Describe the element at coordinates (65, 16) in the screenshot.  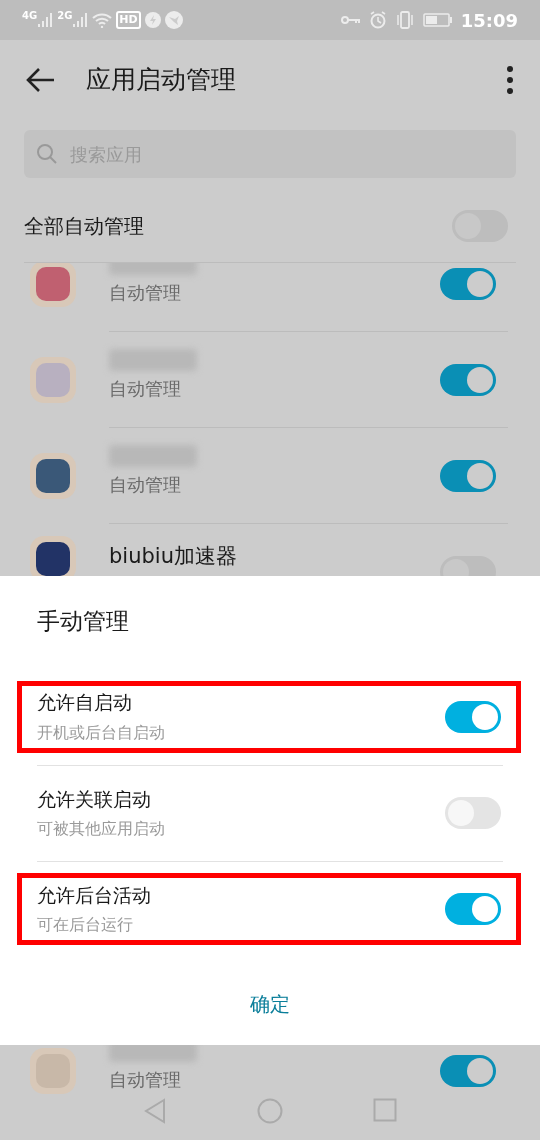
I see `network-label: 2G` at that location.